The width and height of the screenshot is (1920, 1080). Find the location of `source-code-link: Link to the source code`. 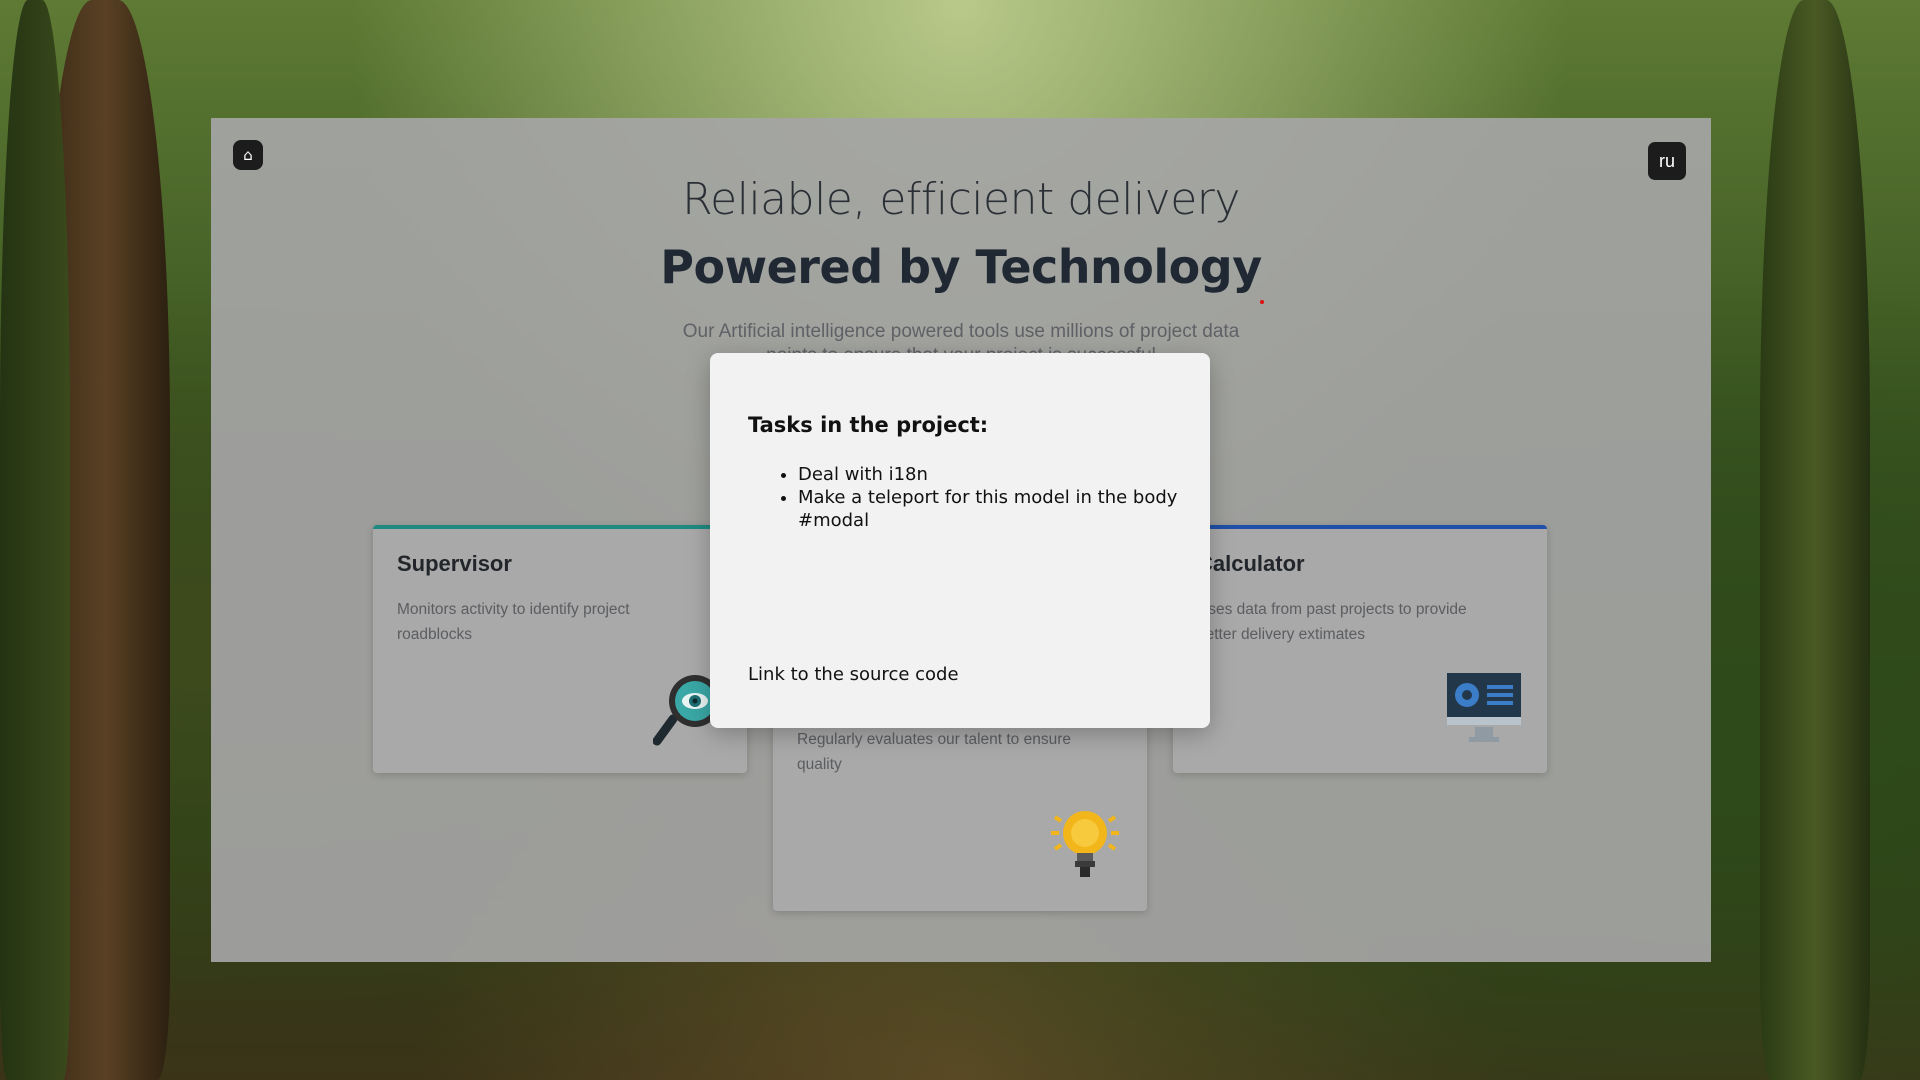

source-code-link: Link to the source code is located at coordinates (853, 674).